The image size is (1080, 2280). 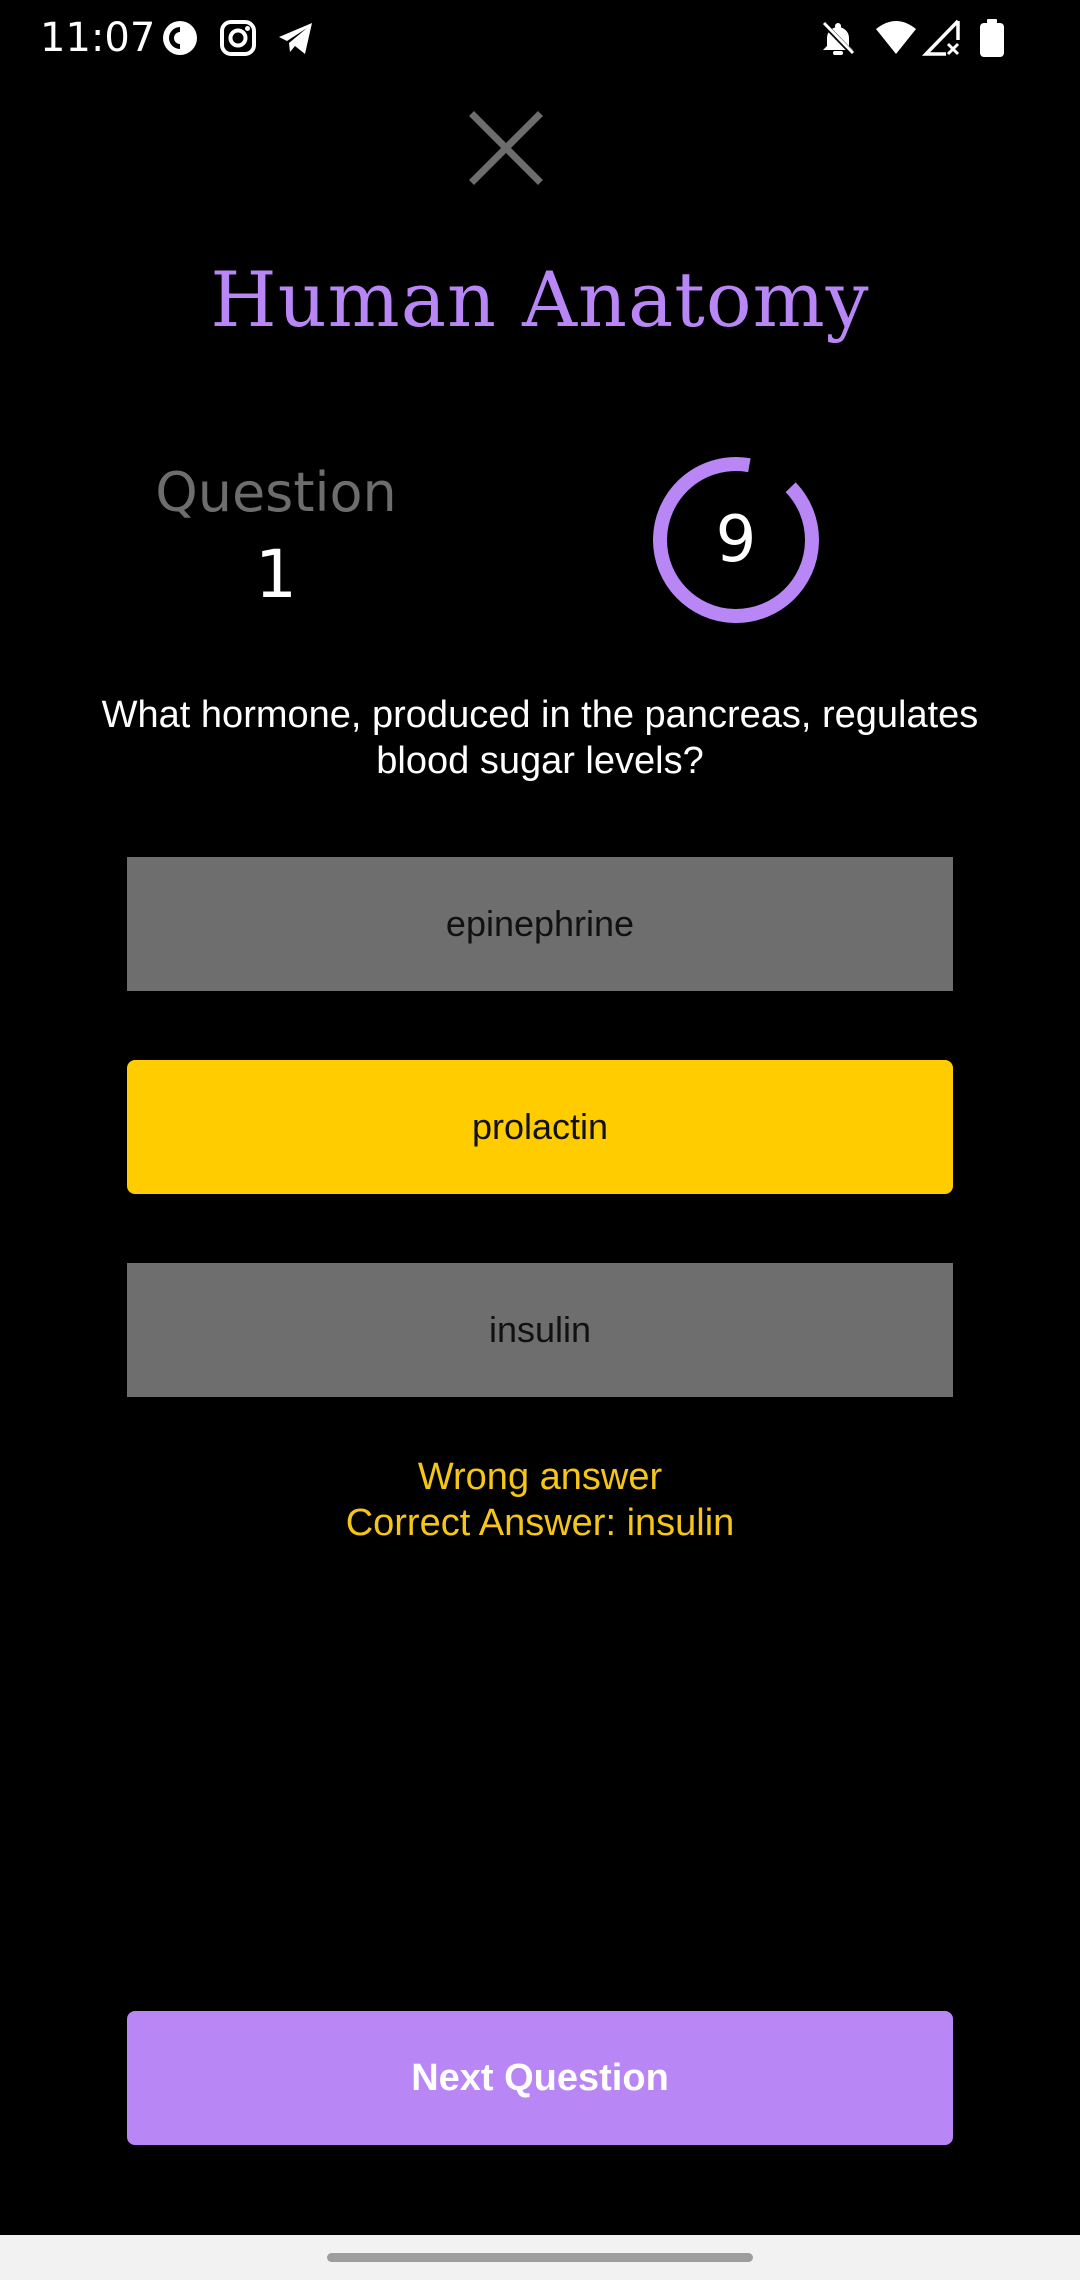 I want to click on timer-value: 9, so click(x=736, y=540).